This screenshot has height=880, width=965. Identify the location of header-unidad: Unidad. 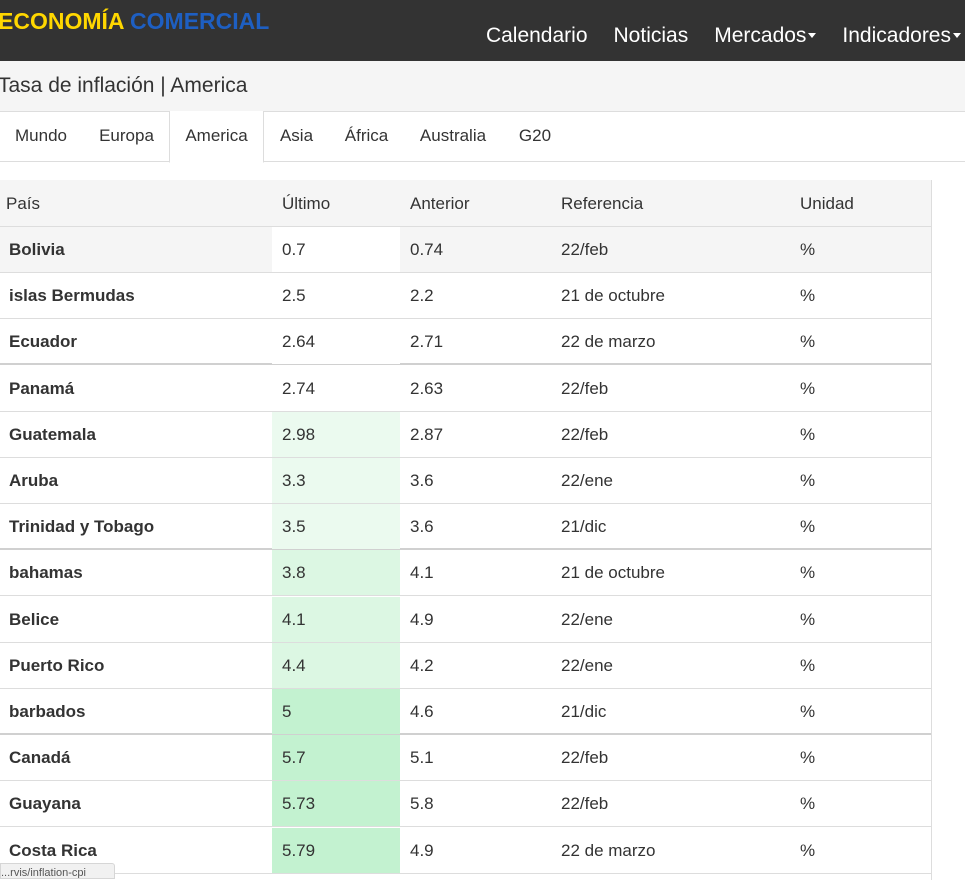
(827, 204).